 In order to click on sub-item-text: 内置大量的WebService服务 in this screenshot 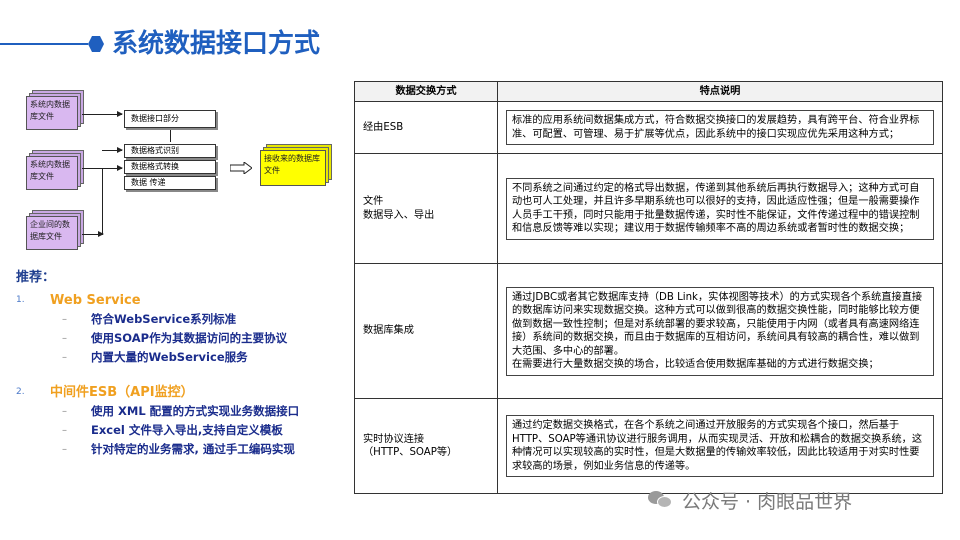, I will do `click(169, 357)`.